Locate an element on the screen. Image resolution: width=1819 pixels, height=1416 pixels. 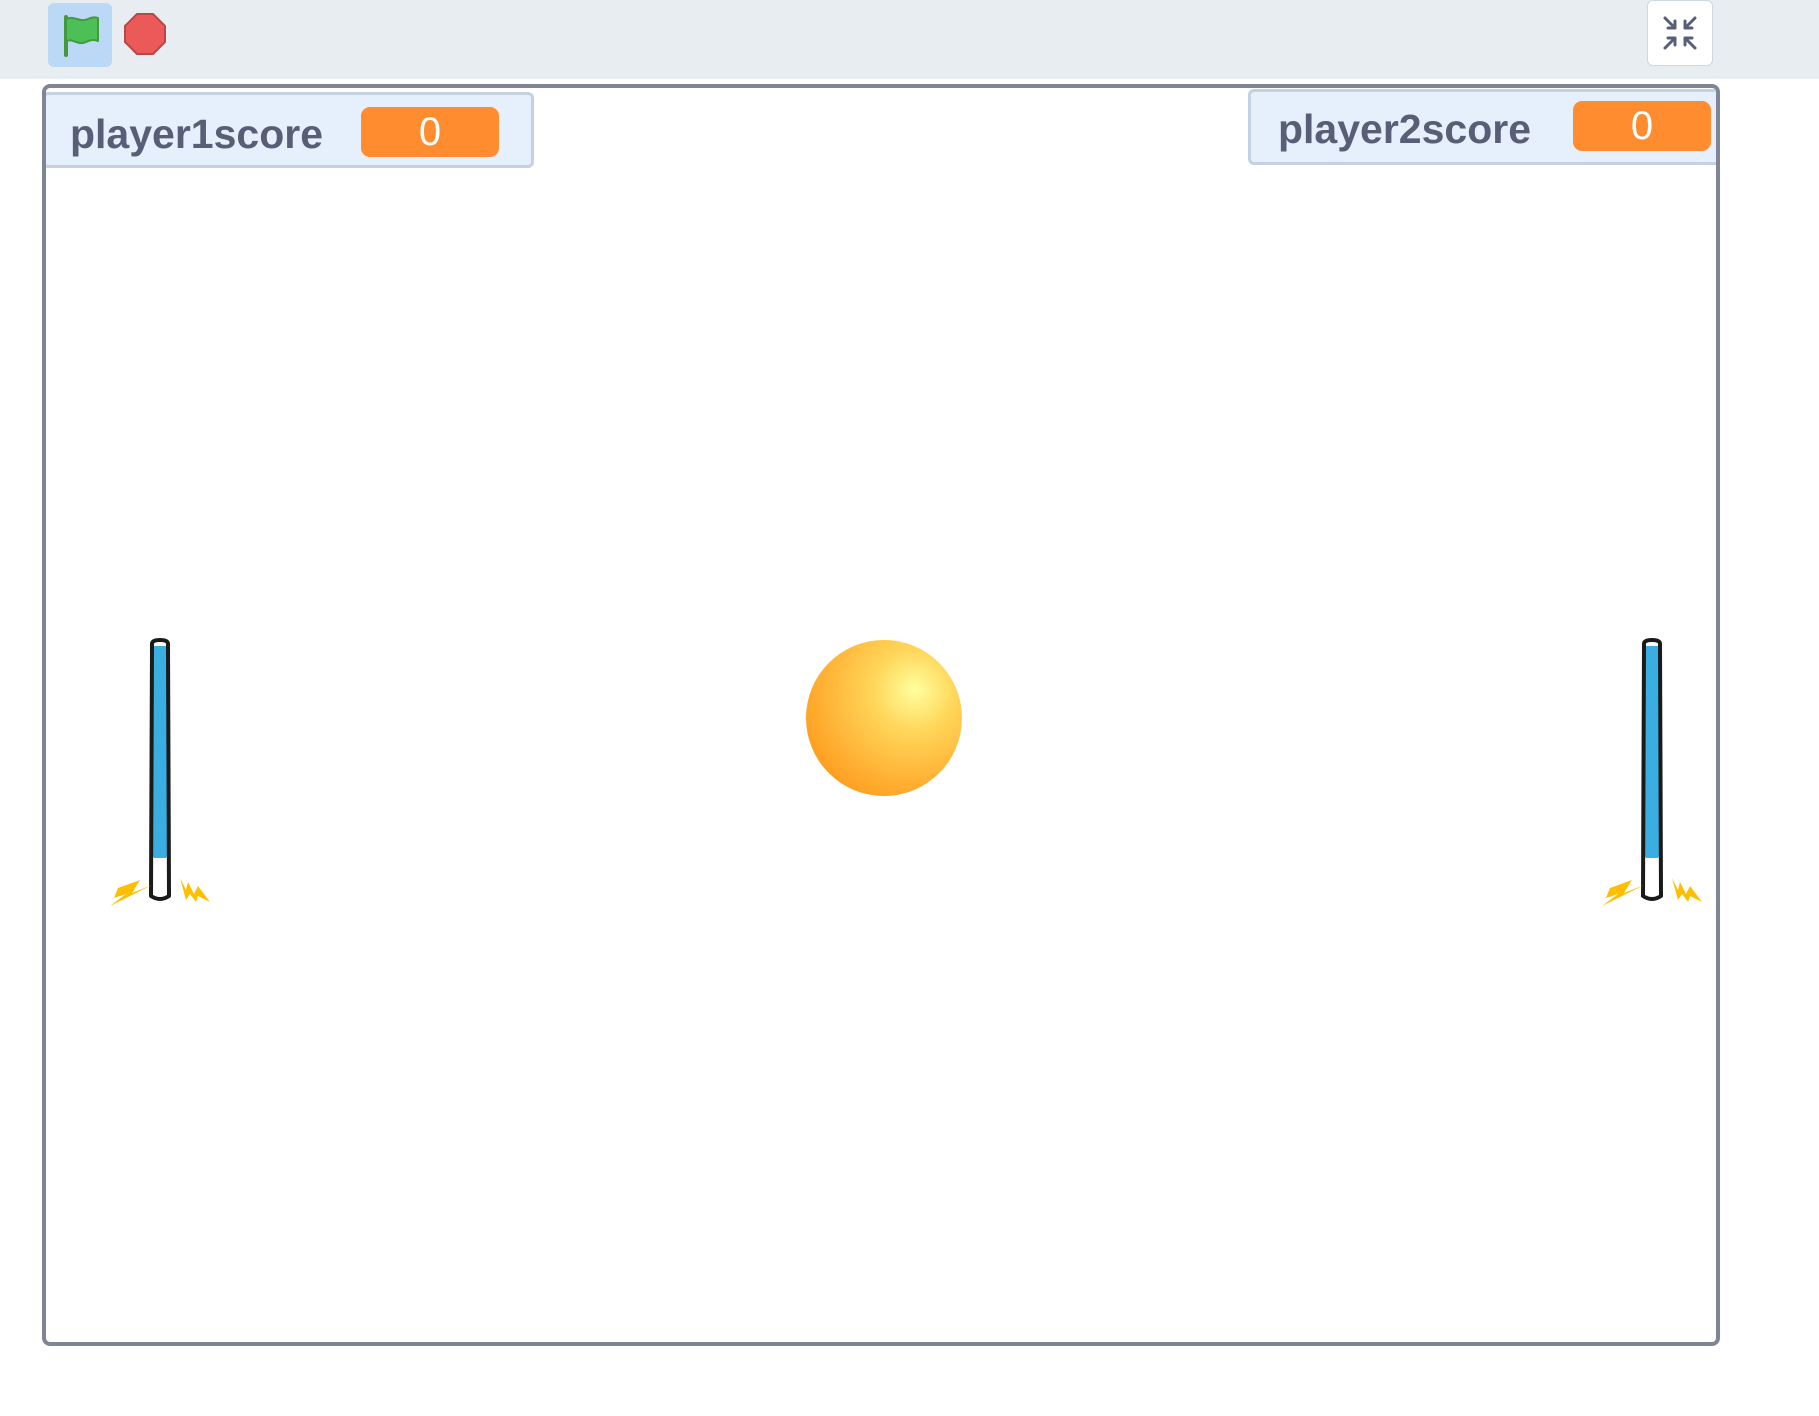
paddle-left-sprite is located at coordinates (140, 793).